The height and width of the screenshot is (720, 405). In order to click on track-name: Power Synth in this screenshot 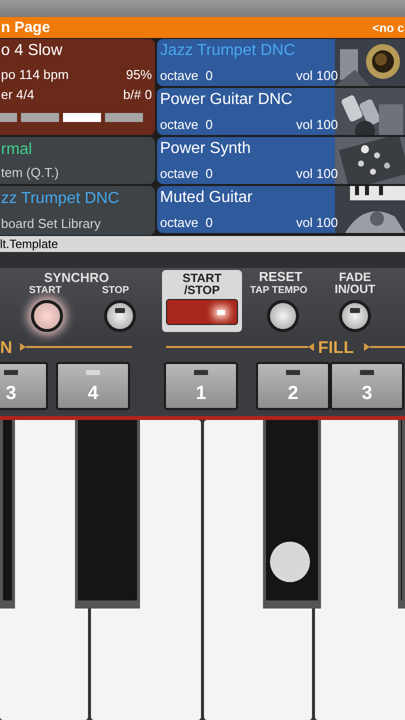, I will do `click(206, 148)`.